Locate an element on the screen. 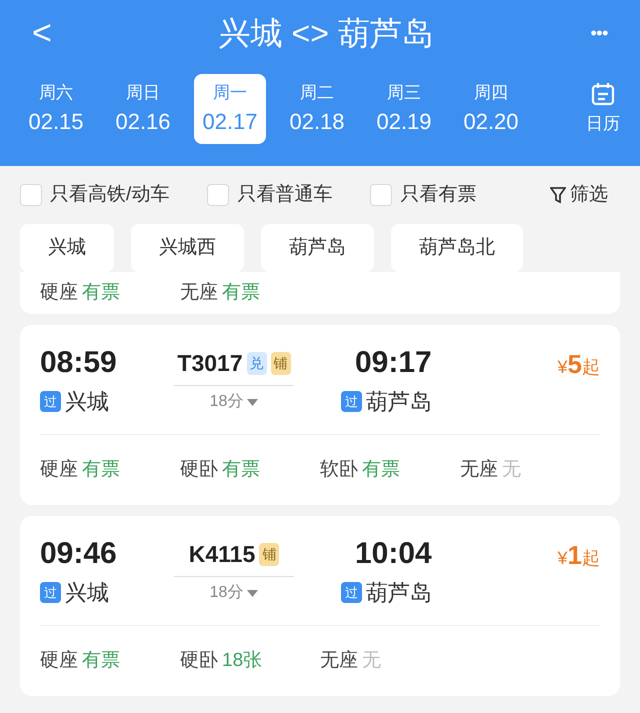 Image resolution: width=640 pixels, height=713 pixels. station-chip: 葫芦岛 is located at coordinates (317, 248).